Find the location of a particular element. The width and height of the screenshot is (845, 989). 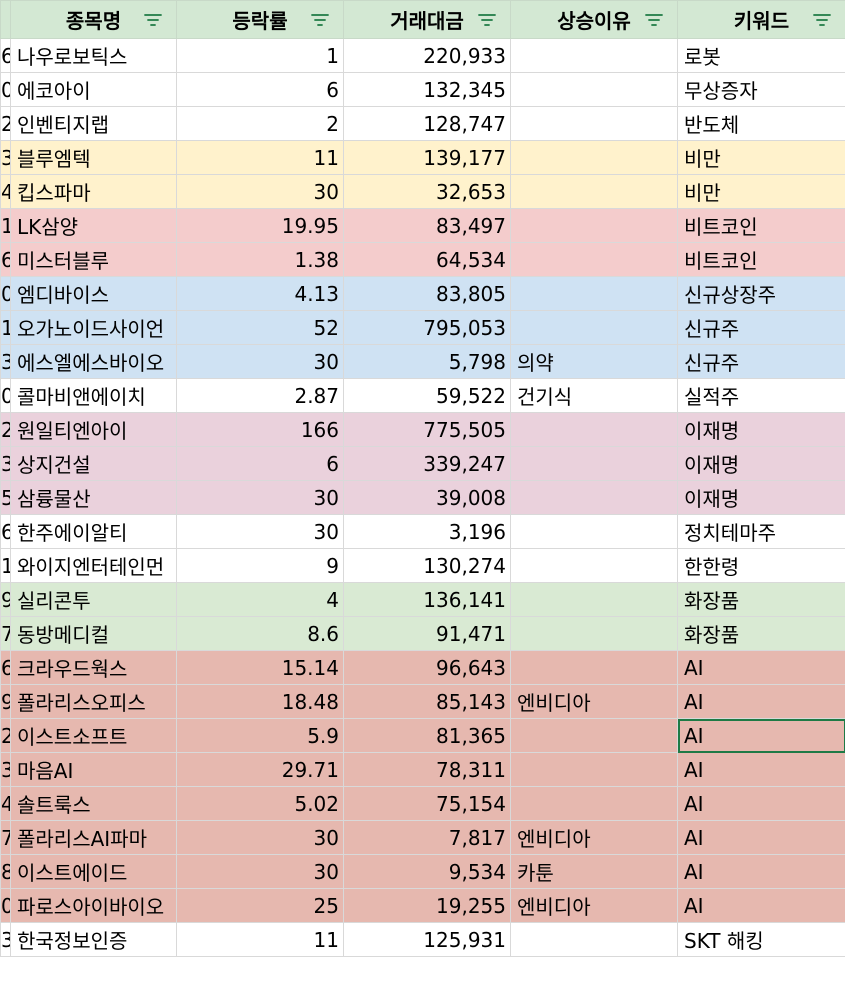

trading-value-cell: 125,931 is located at coordinates (427, 939).